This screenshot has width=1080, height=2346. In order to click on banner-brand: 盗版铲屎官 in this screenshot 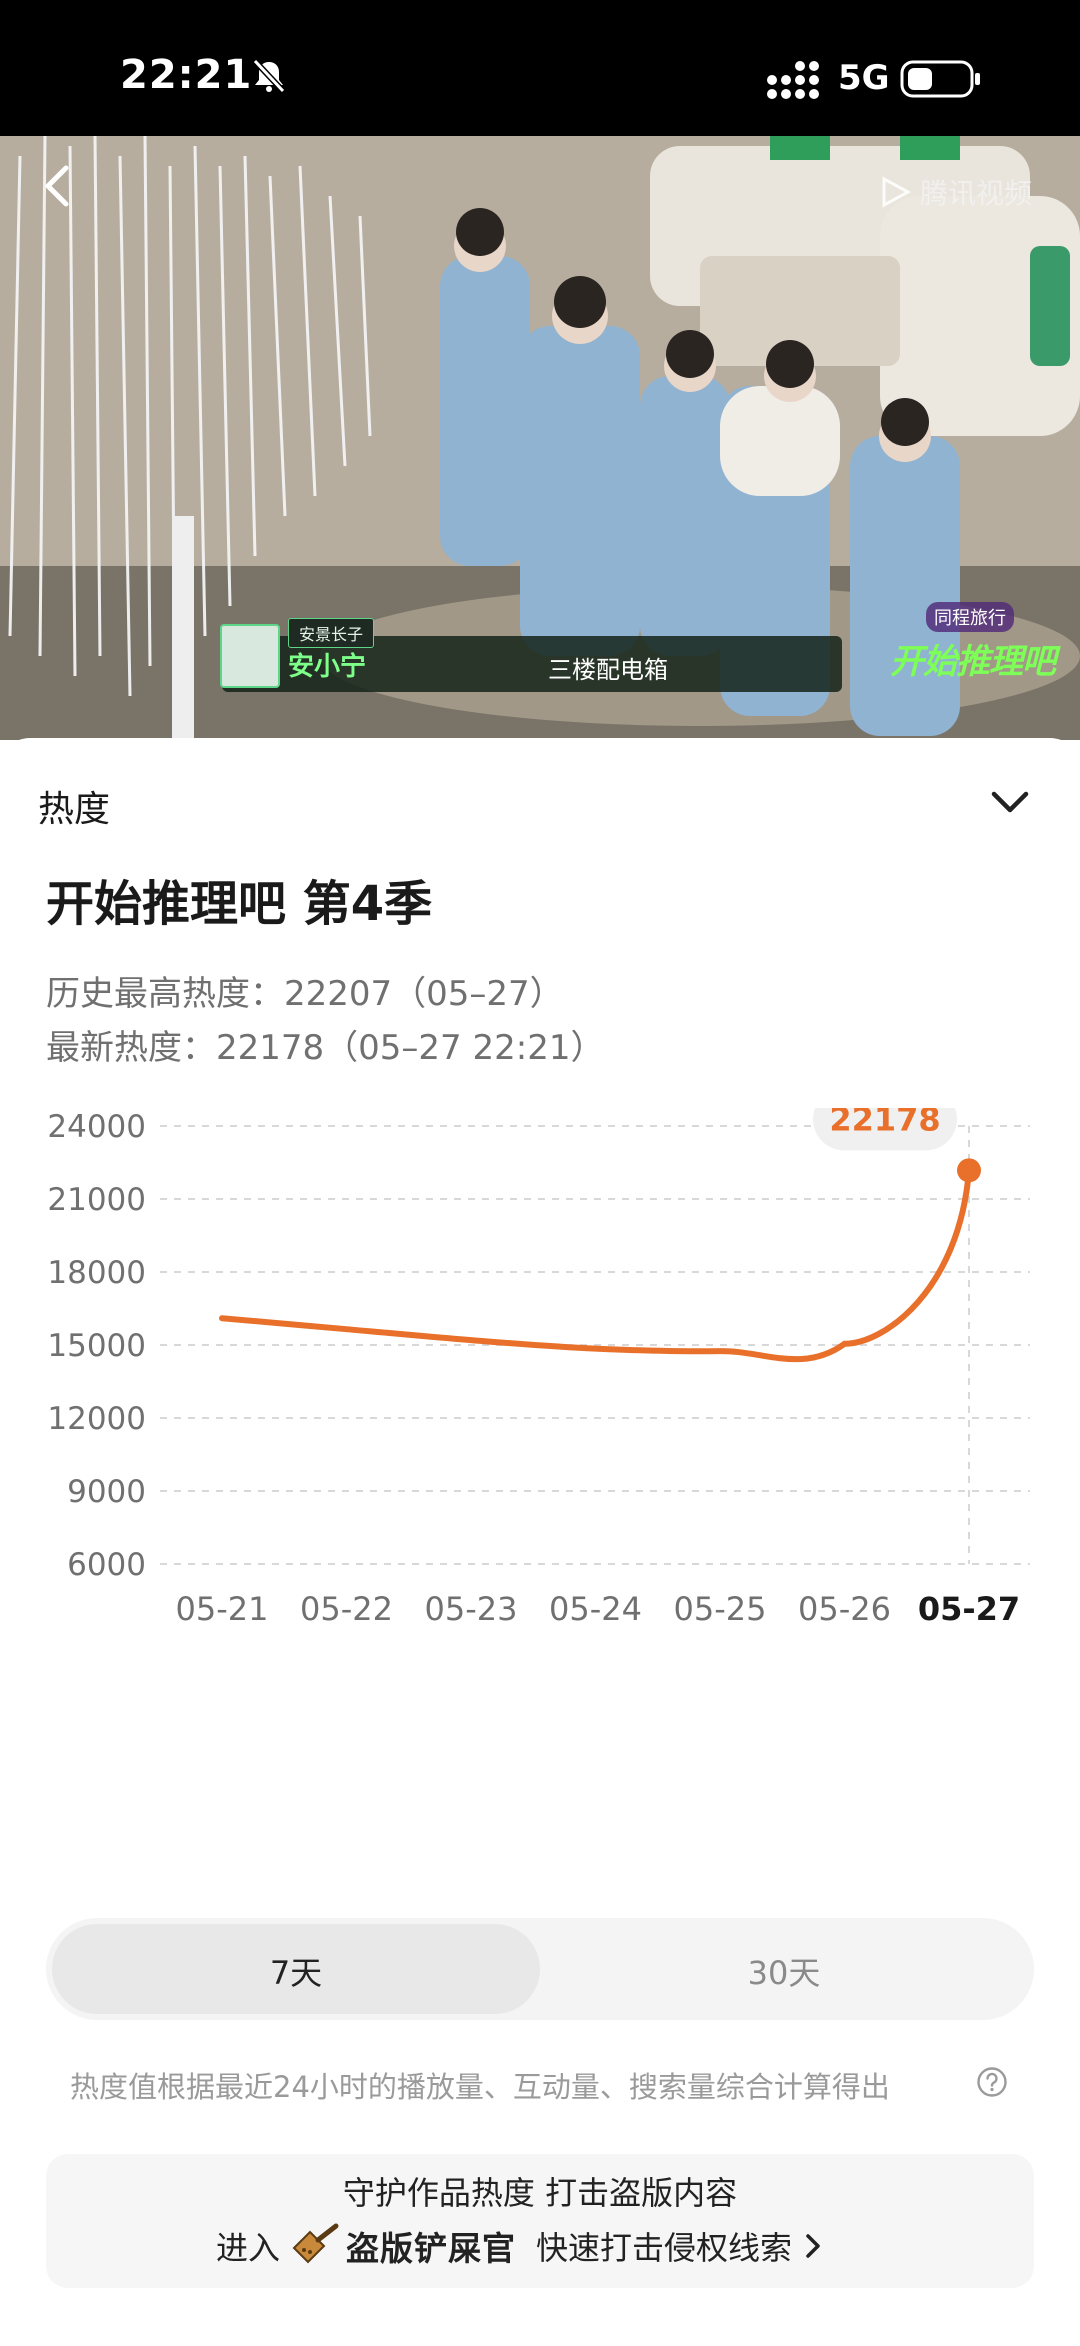, I will do `click(431, 2248)`.